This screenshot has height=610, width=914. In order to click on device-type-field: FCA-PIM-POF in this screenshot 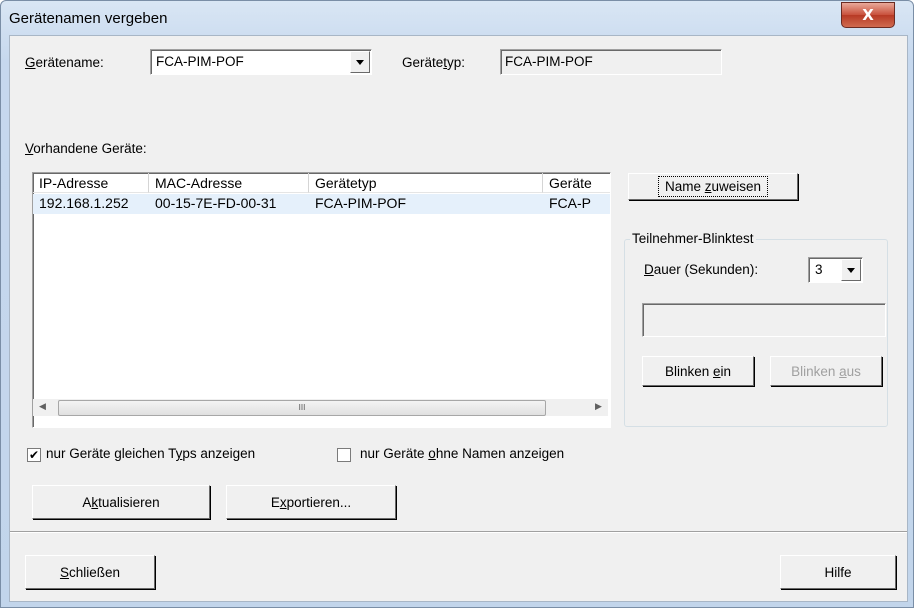, I will do `click(611, 62)`.